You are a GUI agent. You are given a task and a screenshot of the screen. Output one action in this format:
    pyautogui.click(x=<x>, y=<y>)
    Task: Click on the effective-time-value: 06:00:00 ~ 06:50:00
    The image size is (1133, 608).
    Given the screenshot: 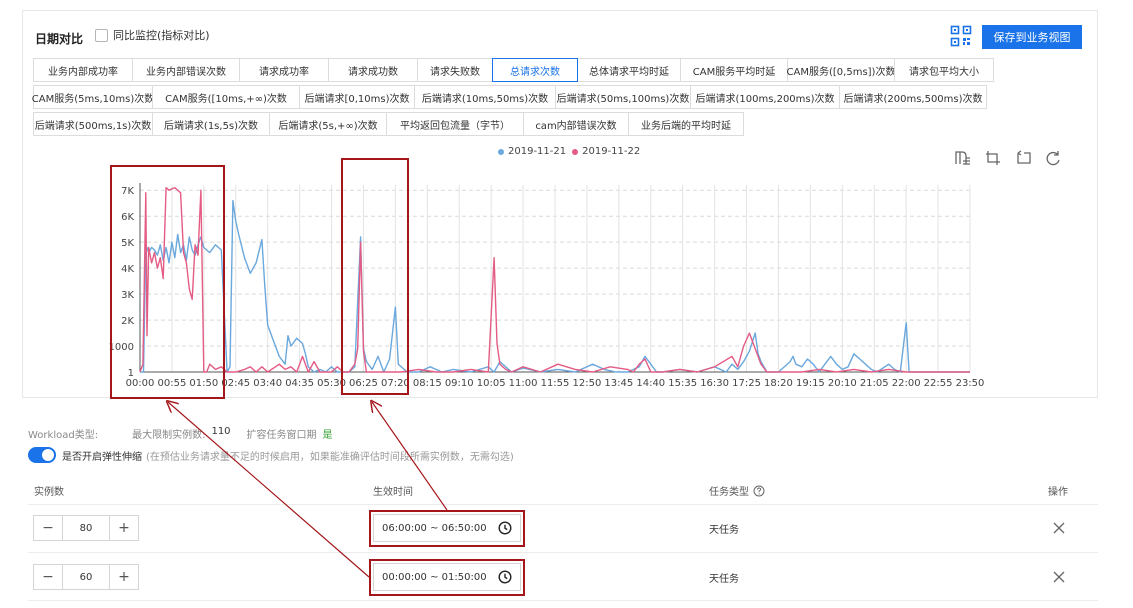 What is the action you would take?
    pyautogui.click(x=434, y=528)
    